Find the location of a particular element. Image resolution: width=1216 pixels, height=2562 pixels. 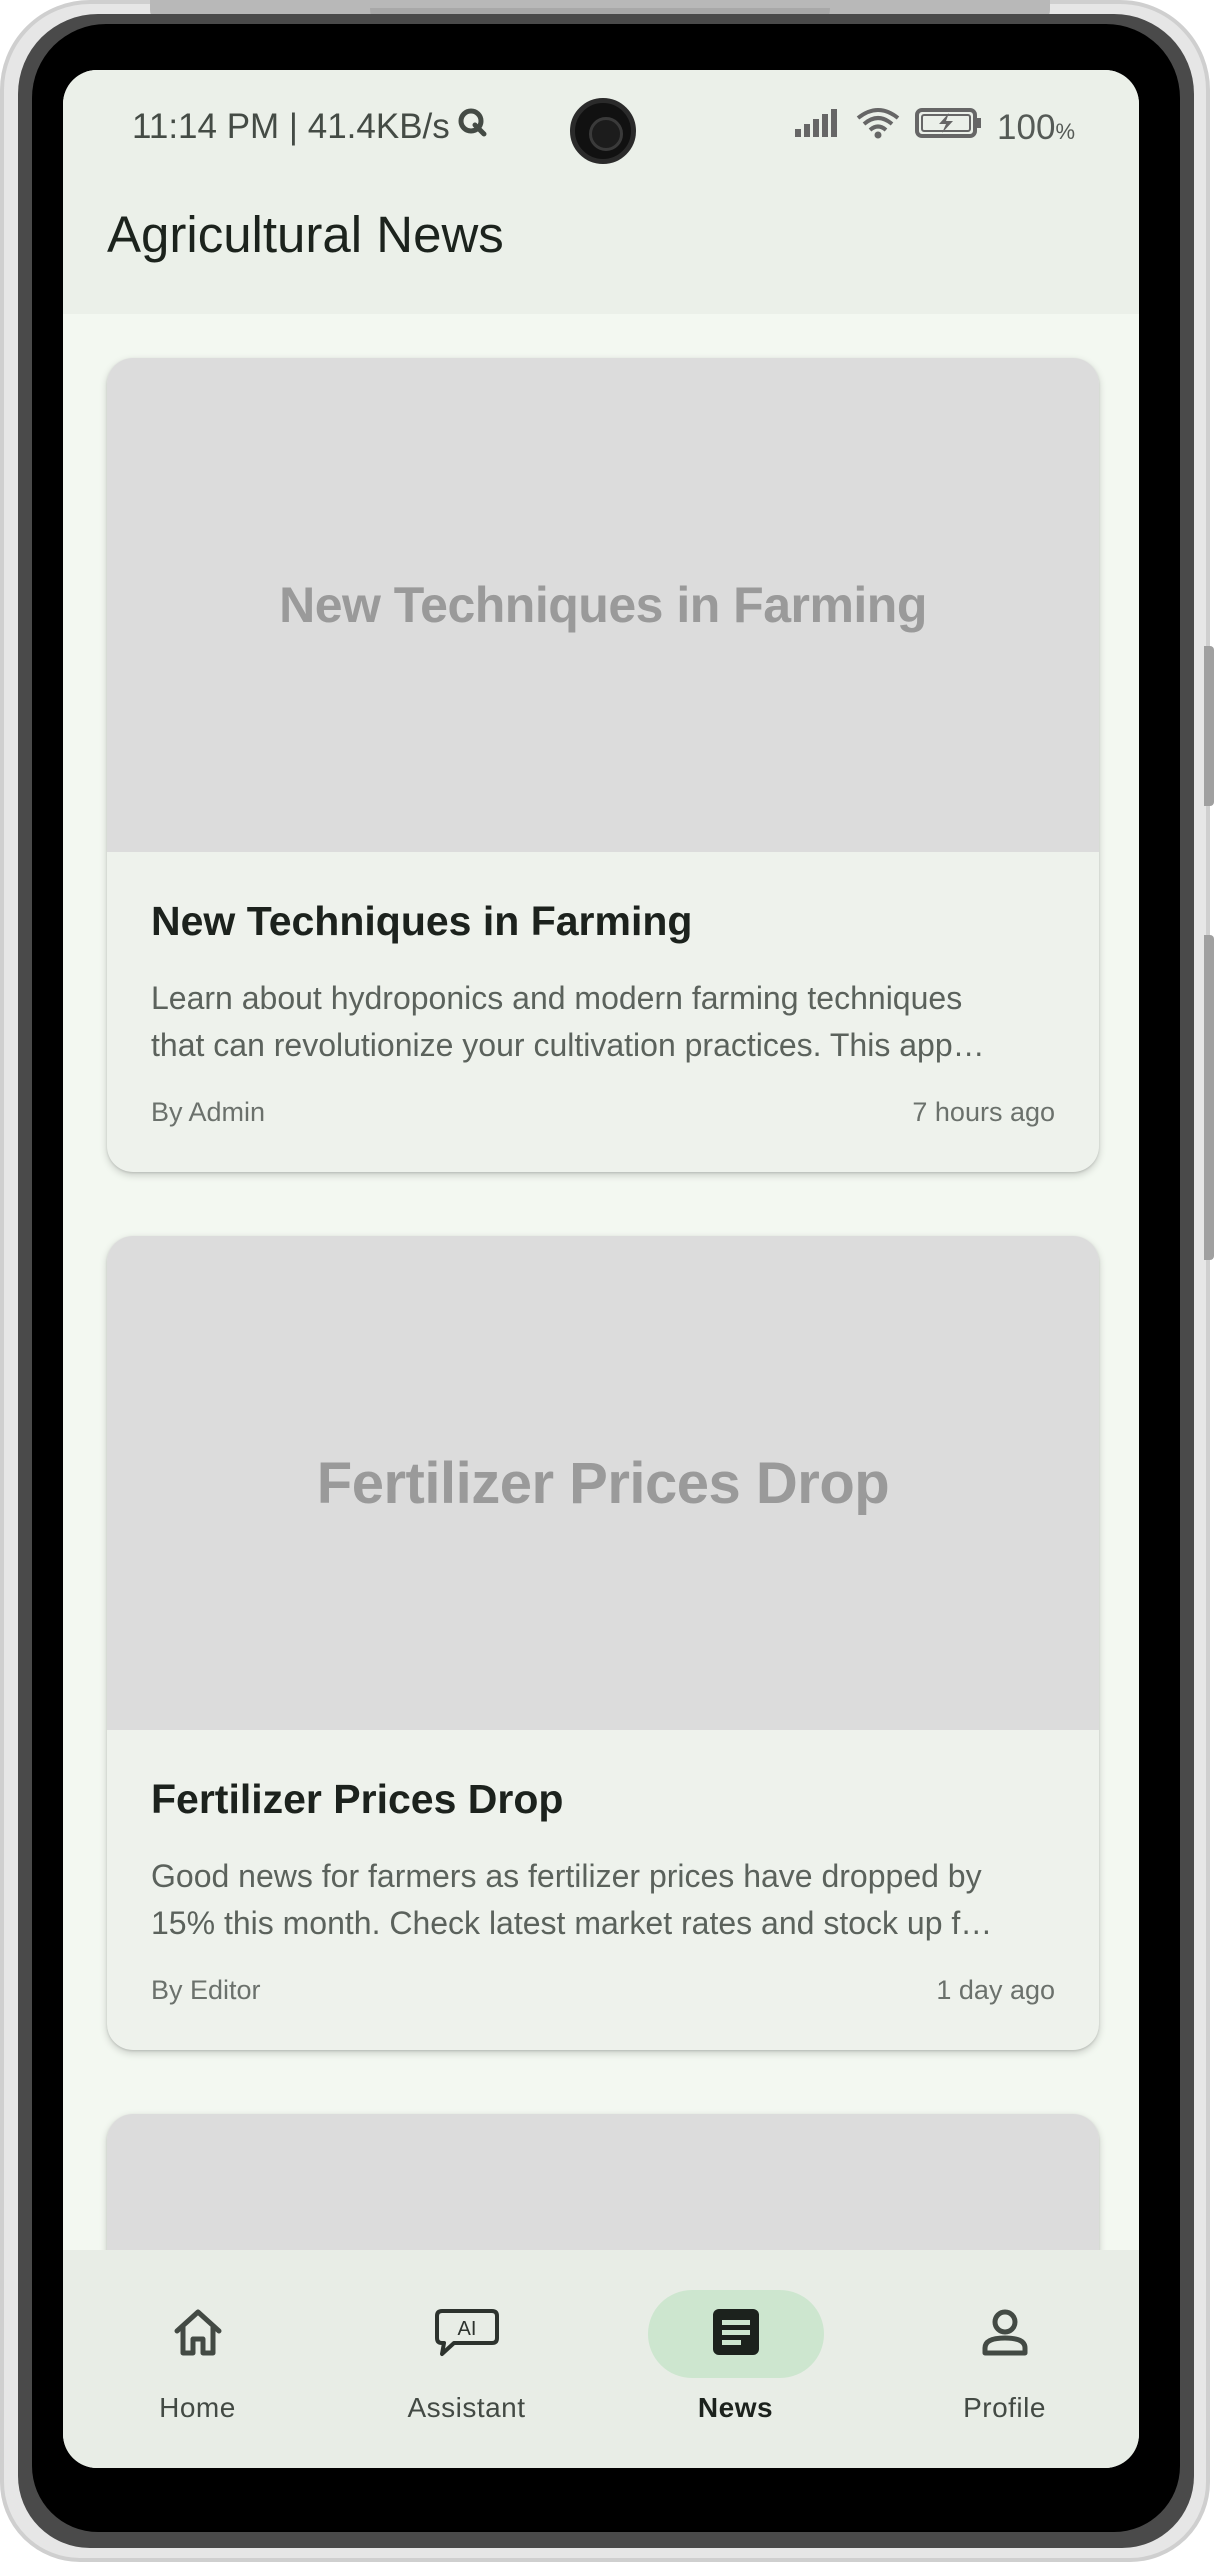

status-bar: 11:14 PM | 41.4KB/s 100% is located at coordinates (601, 130).